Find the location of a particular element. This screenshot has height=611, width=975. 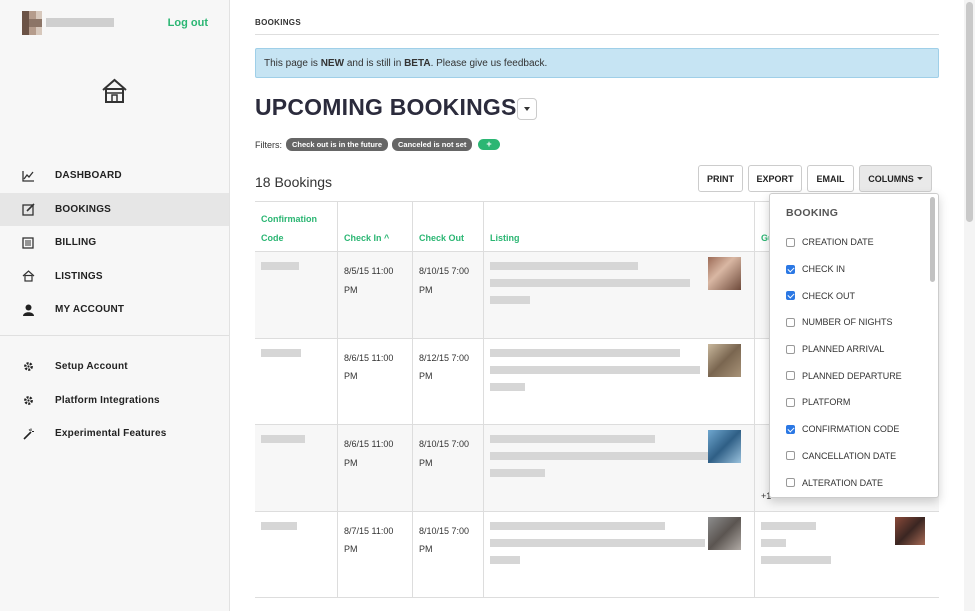

header-confirmation-code: Confirmation Code is located at coordinates (296, 227).